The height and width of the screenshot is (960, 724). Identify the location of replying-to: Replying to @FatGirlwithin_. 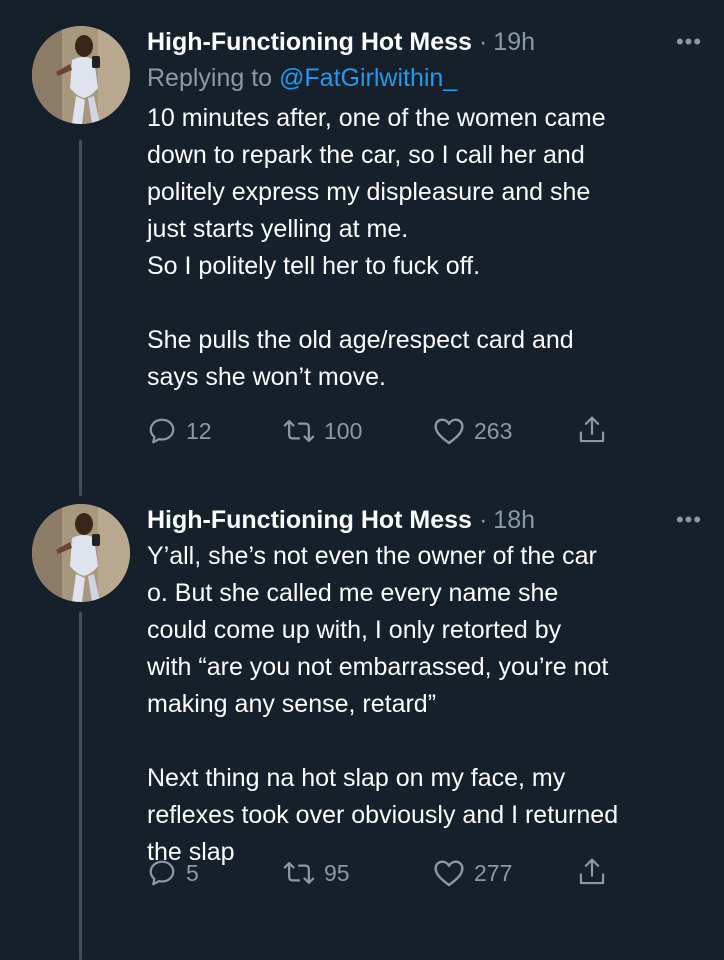
(427, 78).